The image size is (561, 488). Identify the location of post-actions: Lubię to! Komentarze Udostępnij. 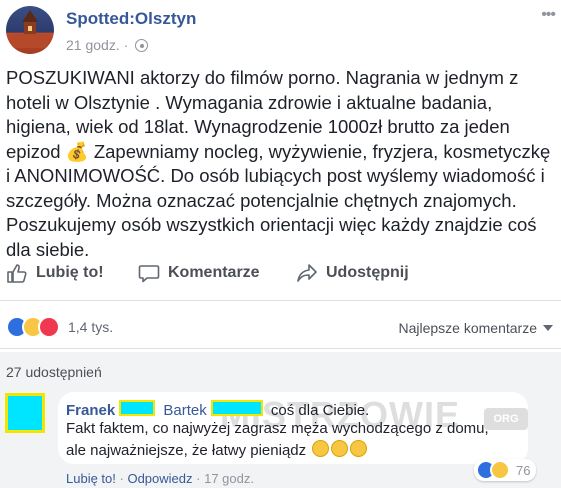
(280, 275).